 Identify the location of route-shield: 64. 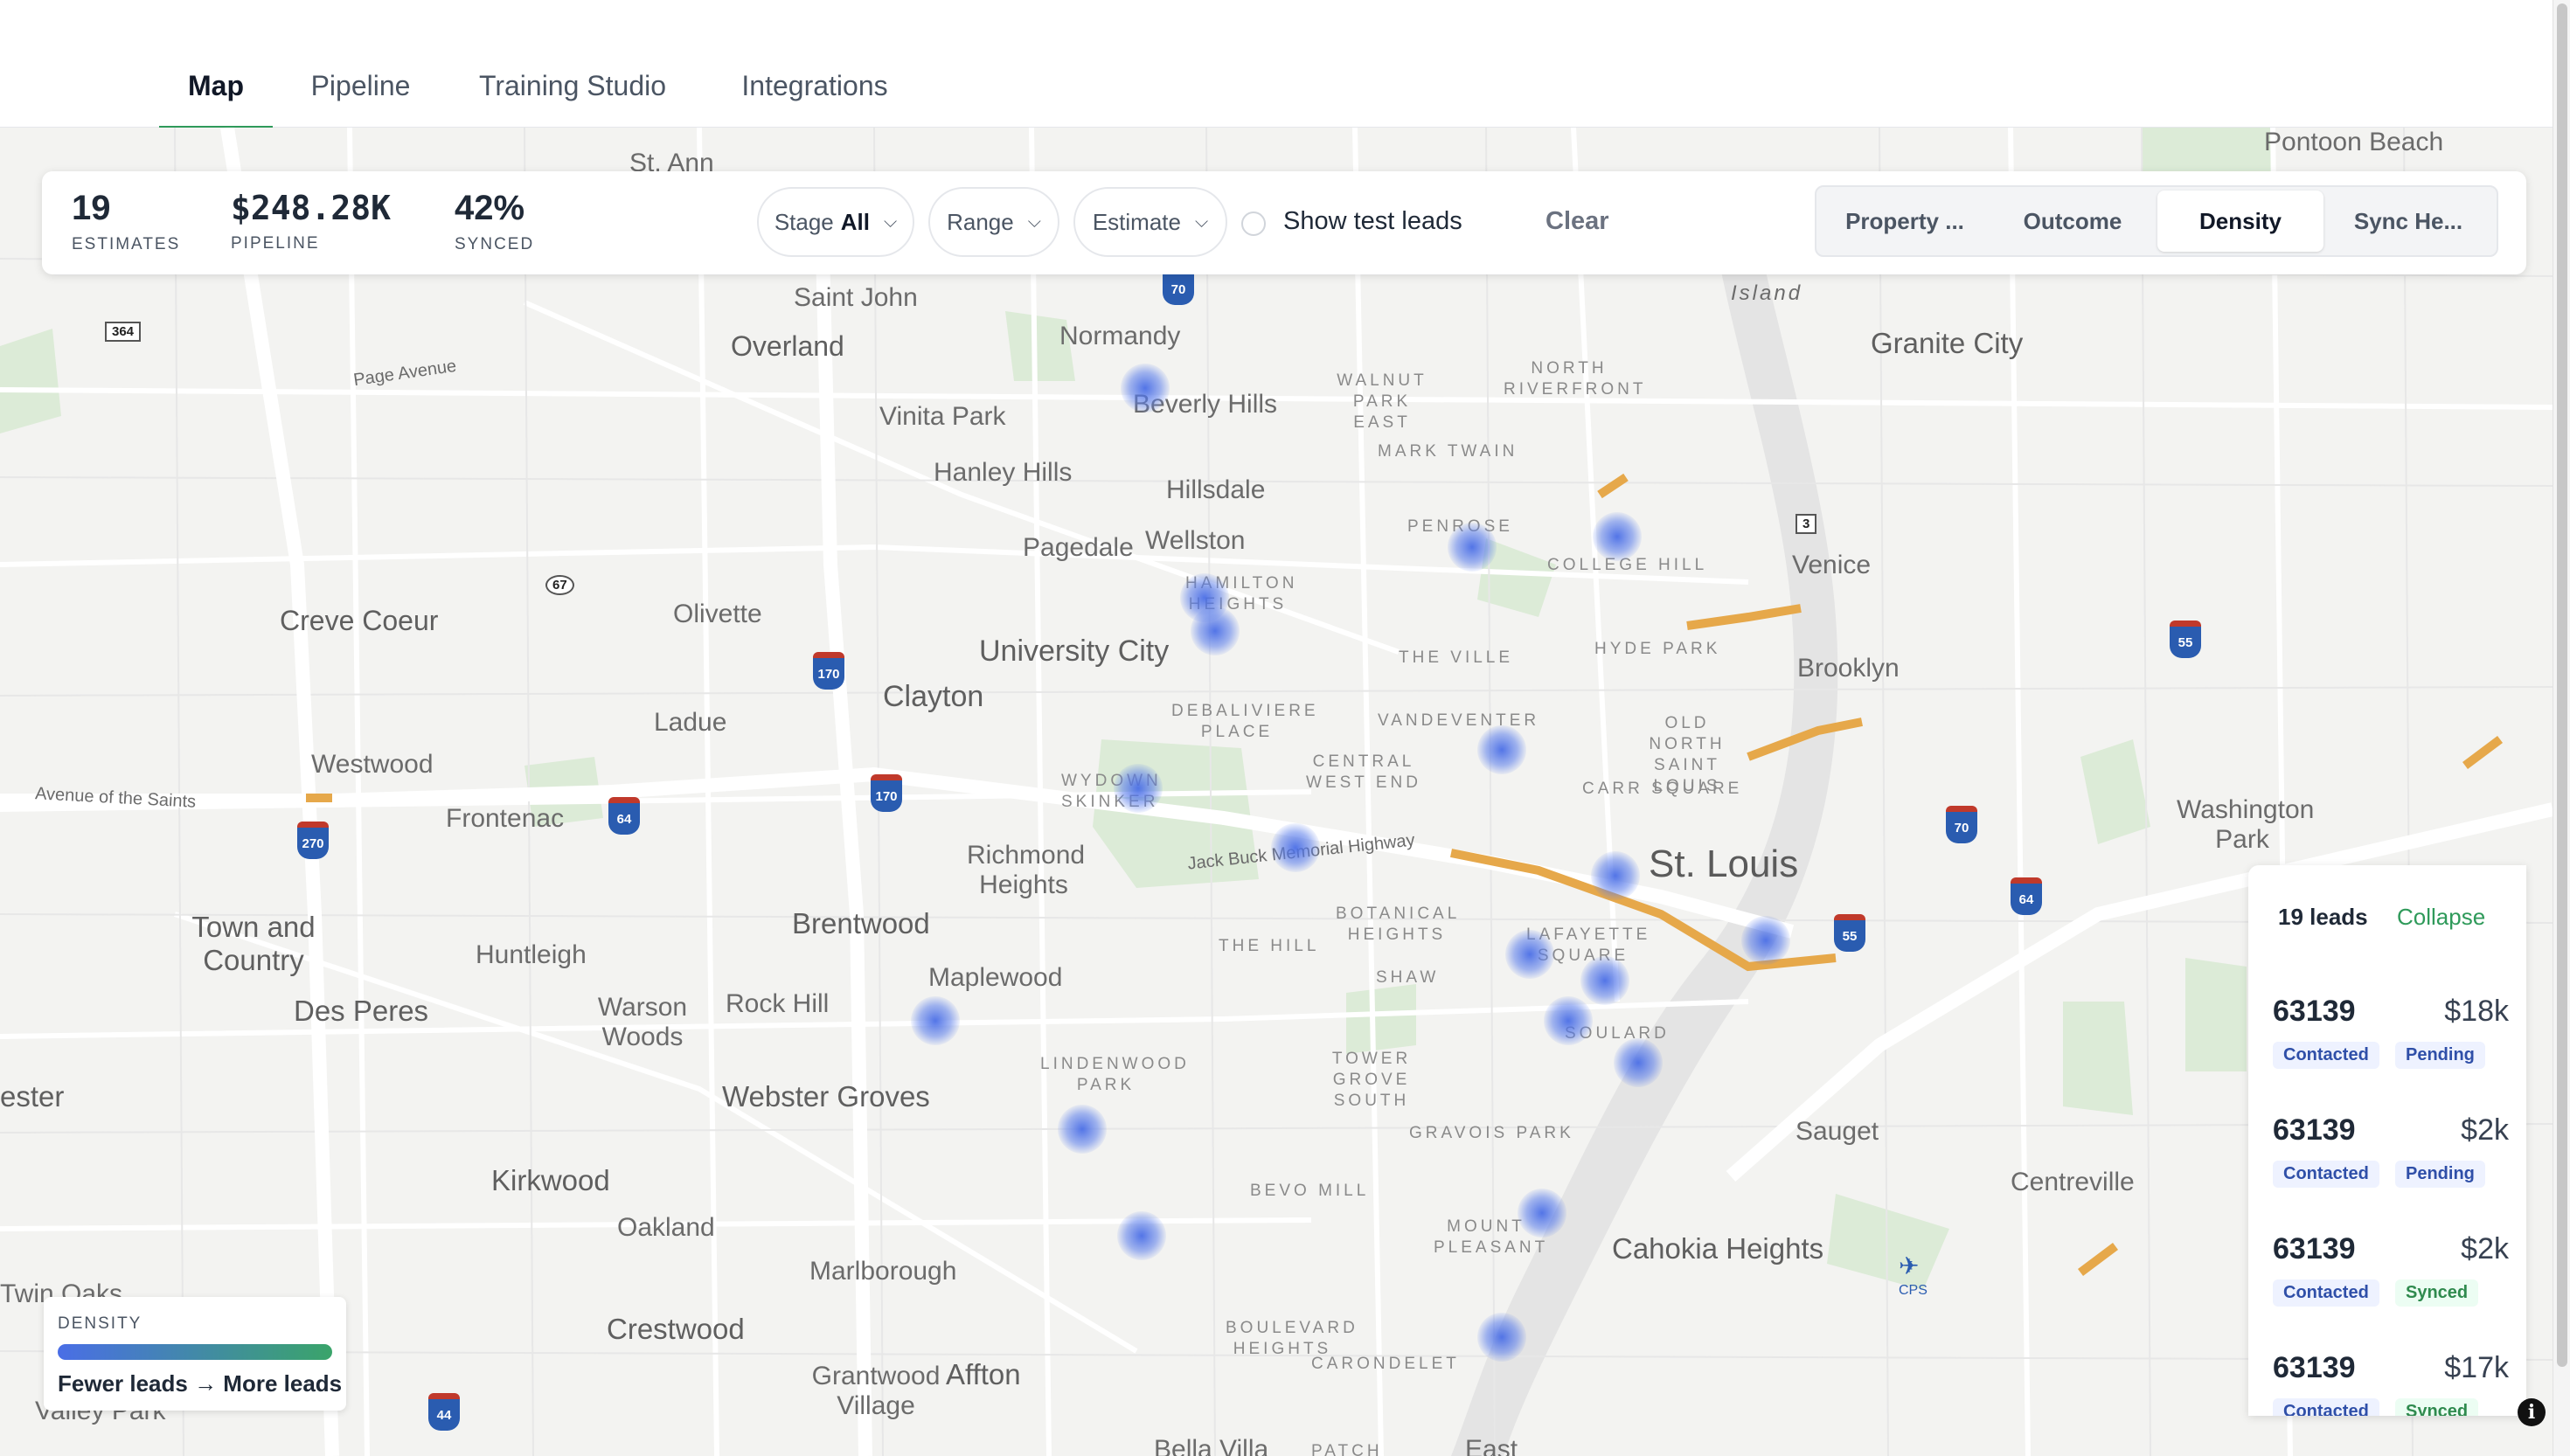
(2026, 896).